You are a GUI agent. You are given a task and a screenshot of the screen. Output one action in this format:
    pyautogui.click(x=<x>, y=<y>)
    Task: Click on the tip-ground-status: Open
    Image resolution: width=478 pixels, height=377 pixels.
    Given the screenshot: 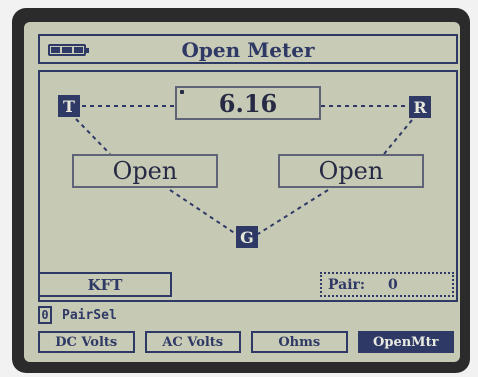 What is the action you would take?
    pyautogui.click(x=145, y=171)
    